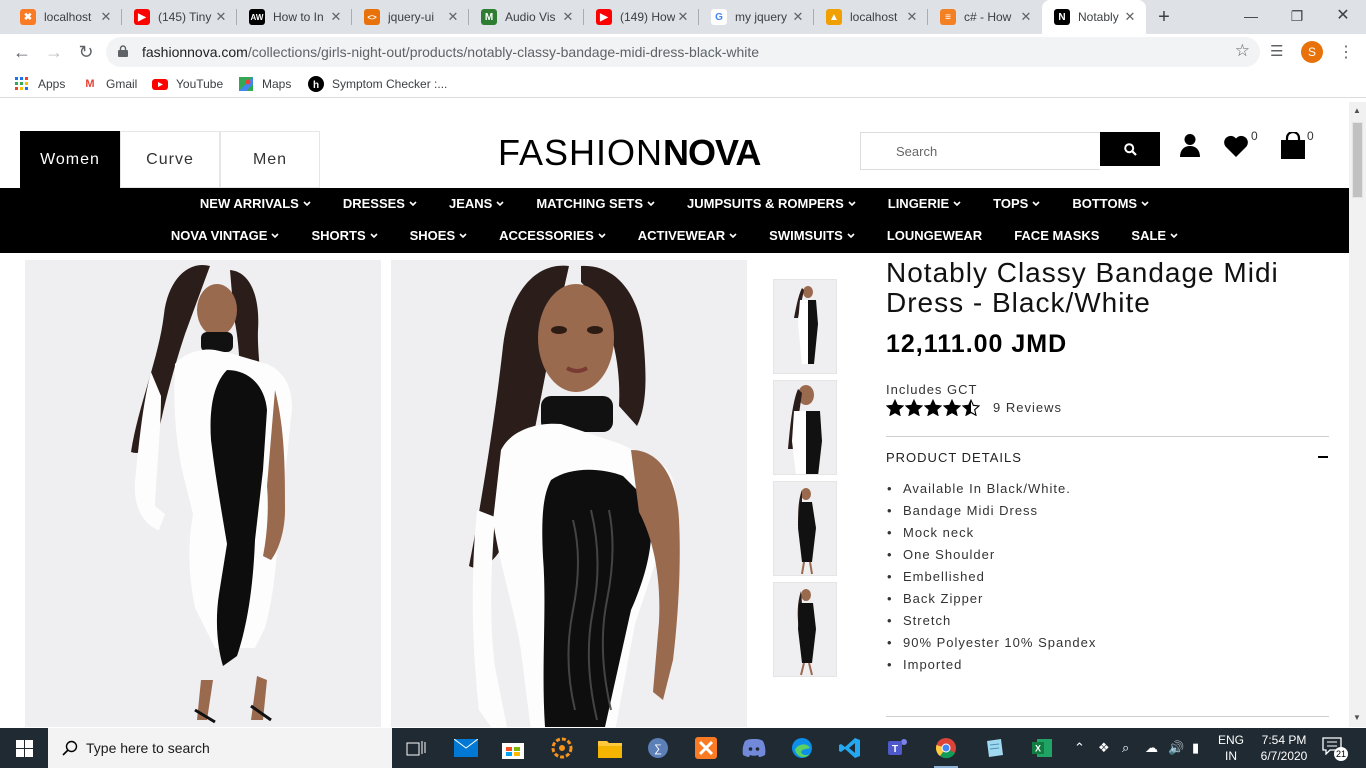 The width and height of the screenshot is (1366, 768). What do you see at coordinates (439, 235) in the screenshot?
I see `nav-item-shoes: SHOES` at bounding box center [439, 235].